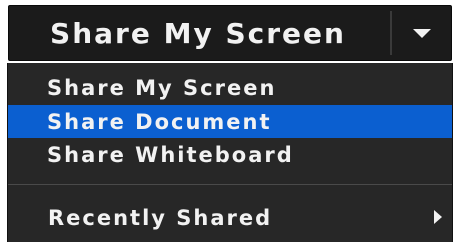  What do you see at coordinates (170, 154) in the screenshot?
I see `menu-item-label: Share Whiteboard` at bounding box center [170, 154].